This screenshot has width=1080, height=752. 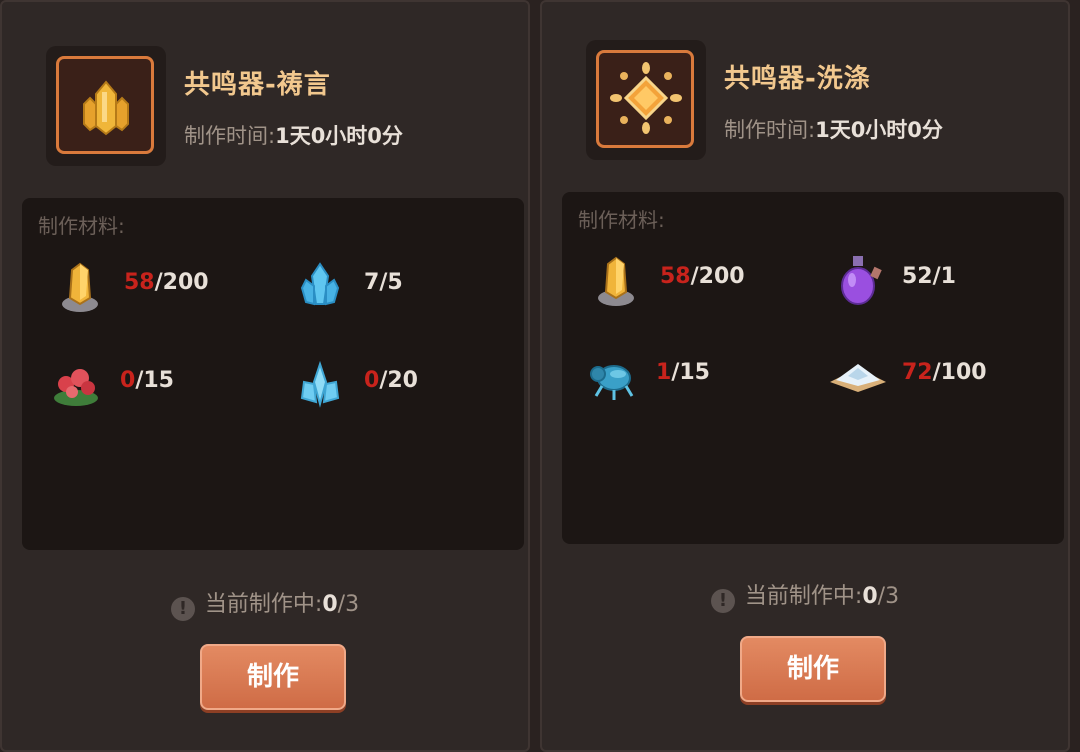 I want to click on ice-crystal-icon, so click(x=320, y=384).